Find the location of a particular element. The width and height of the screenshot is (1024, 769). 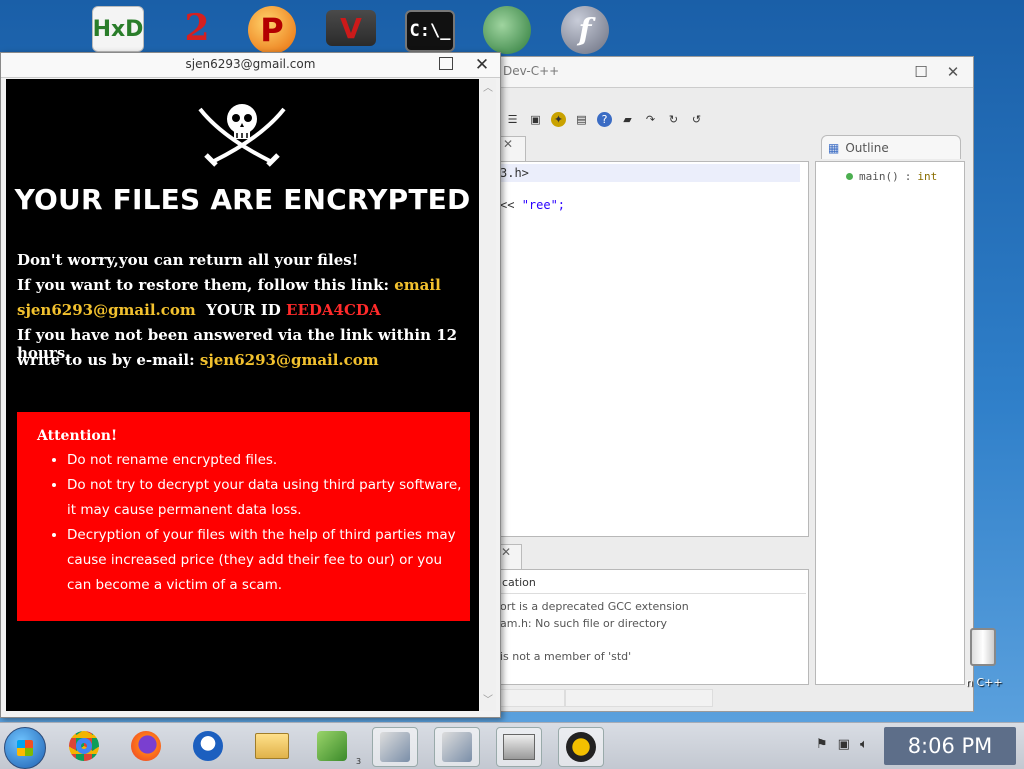

problems-header: cation is located at coordinates (648, 583).